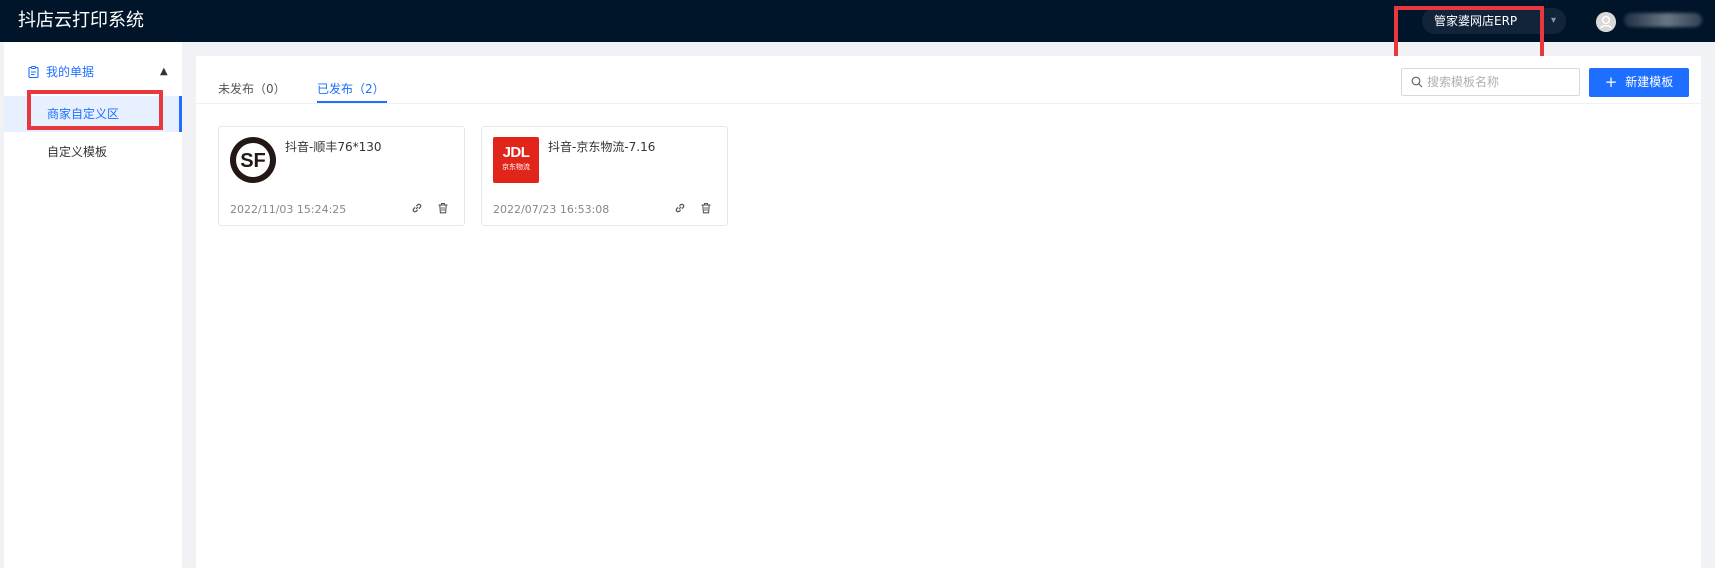 Image resolution: width=1715 pixels, height=568 pixels. Describe the element at coordinates (288, 209) in the screenshot. I see `template-date: 2022/11/03 15:24:25` at that location.